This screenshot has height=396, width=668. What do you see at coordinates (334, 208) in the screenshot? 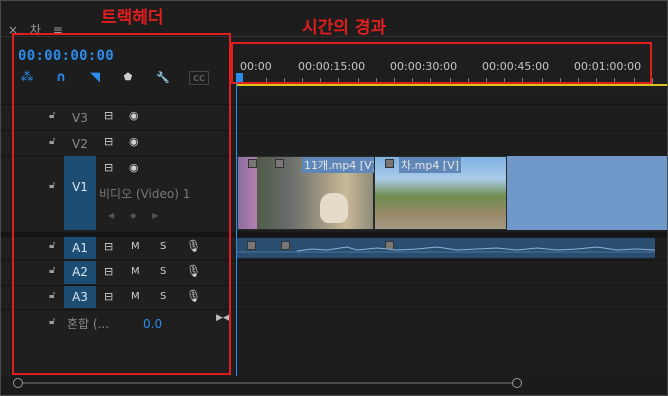
I see `dog-thumbnail` at bounding box center [334, 208].